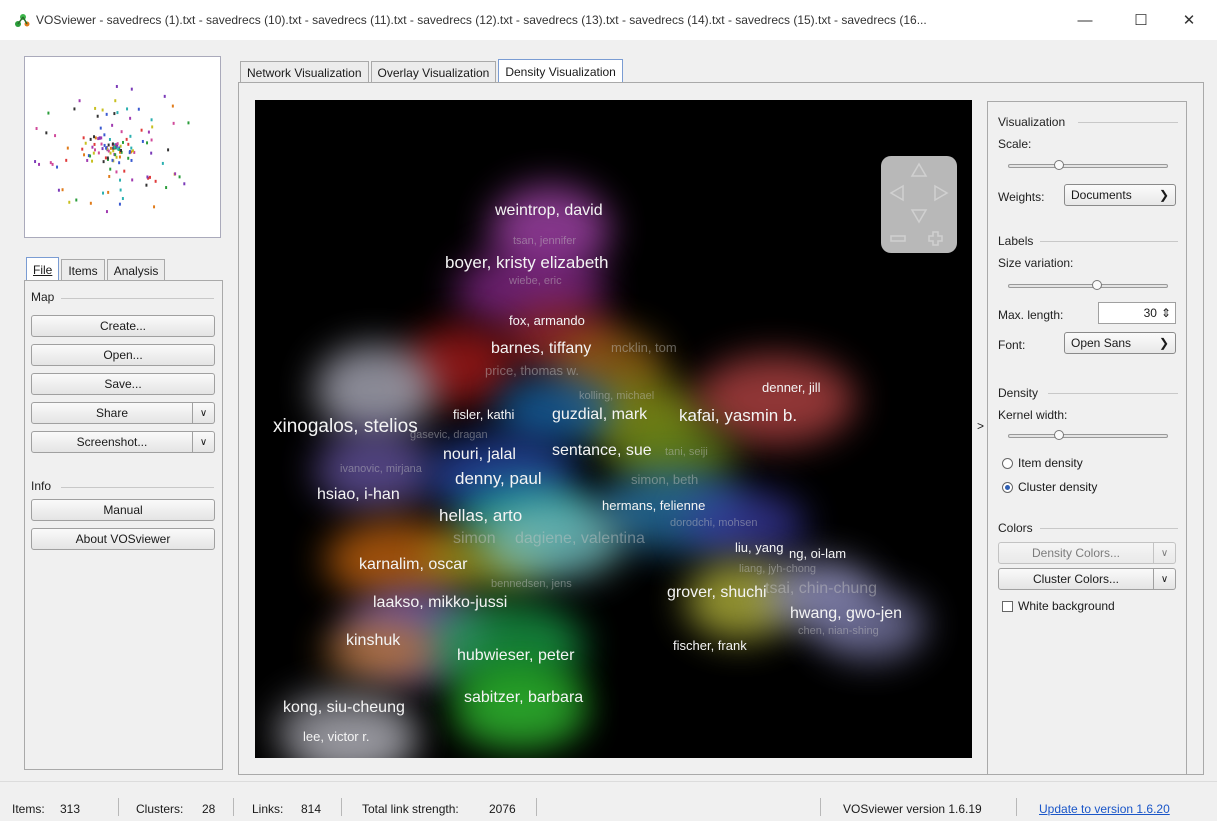 The image size is (1217, 821). Describe the element at coordinates (1120, 195) in the screenshot. I see `weights-select: Documents ❯` at that location.